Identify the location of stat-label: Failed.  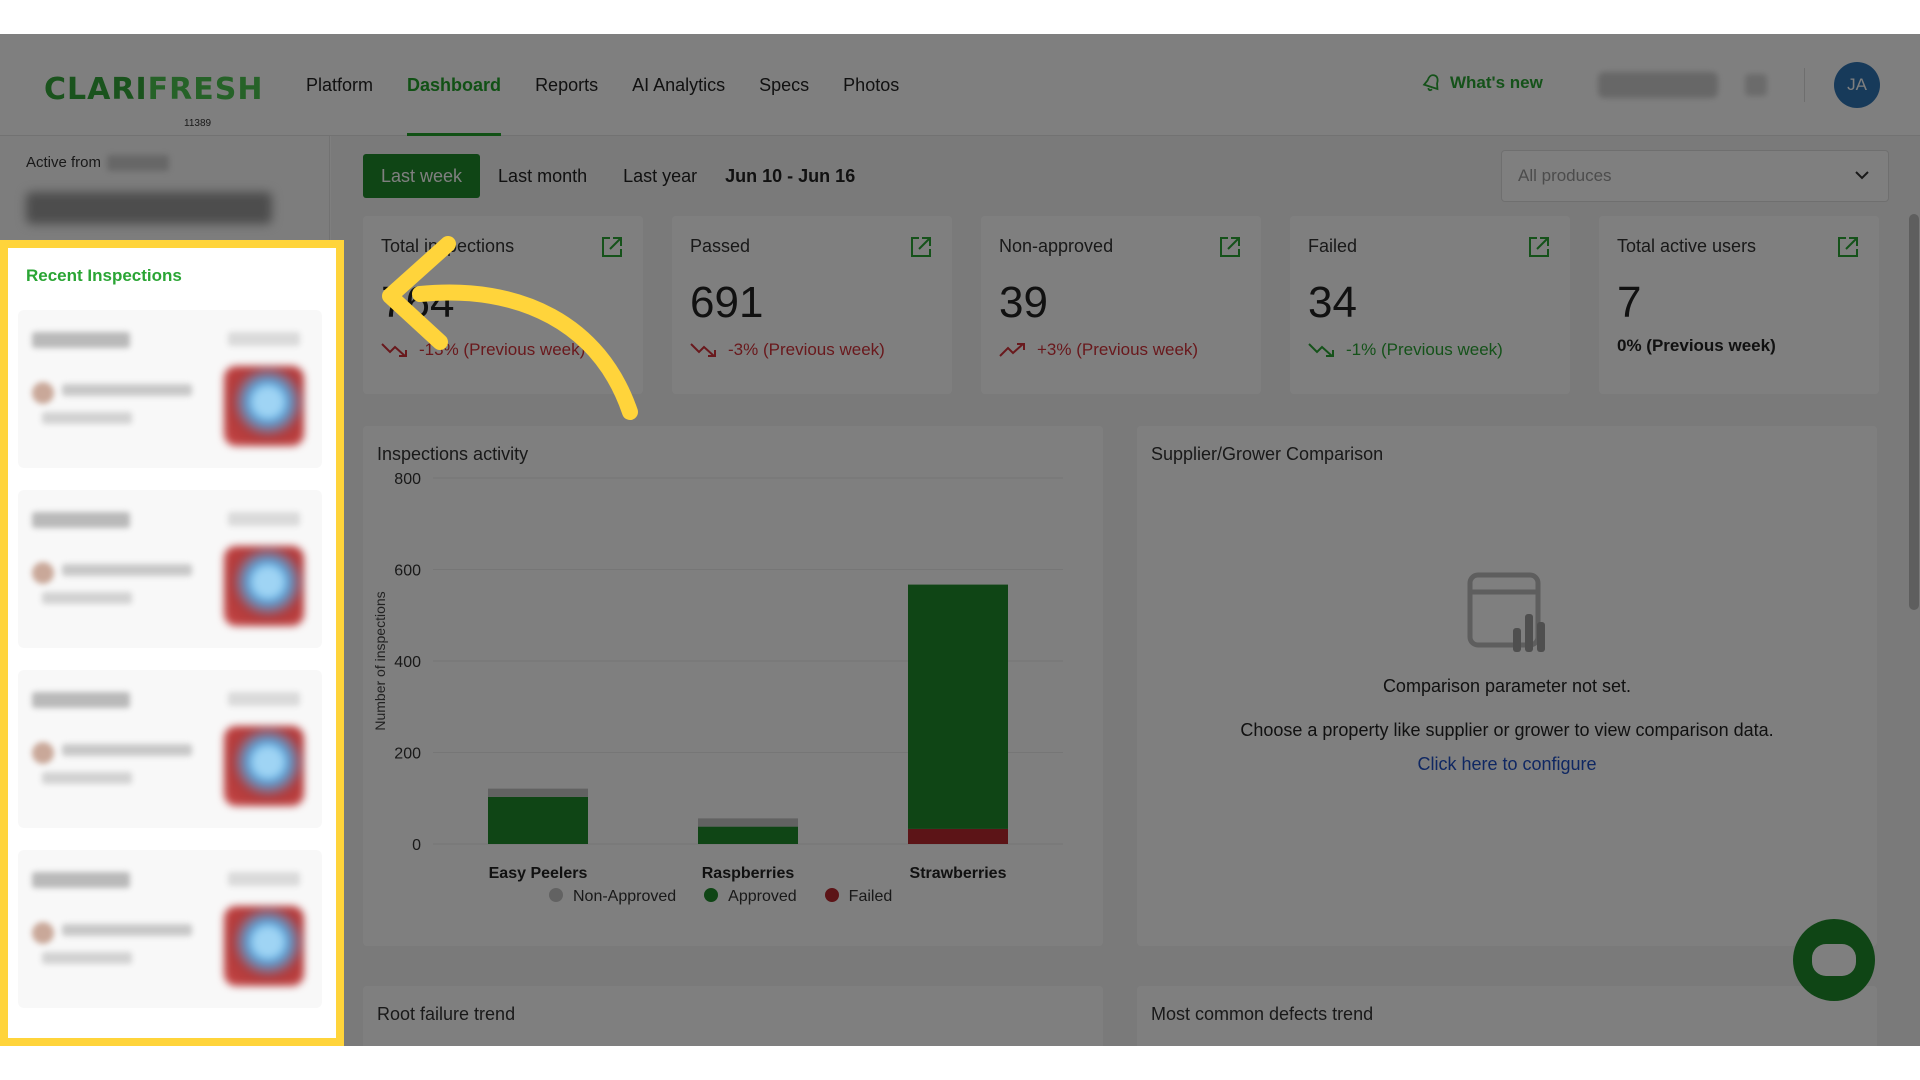
(1333, 246).